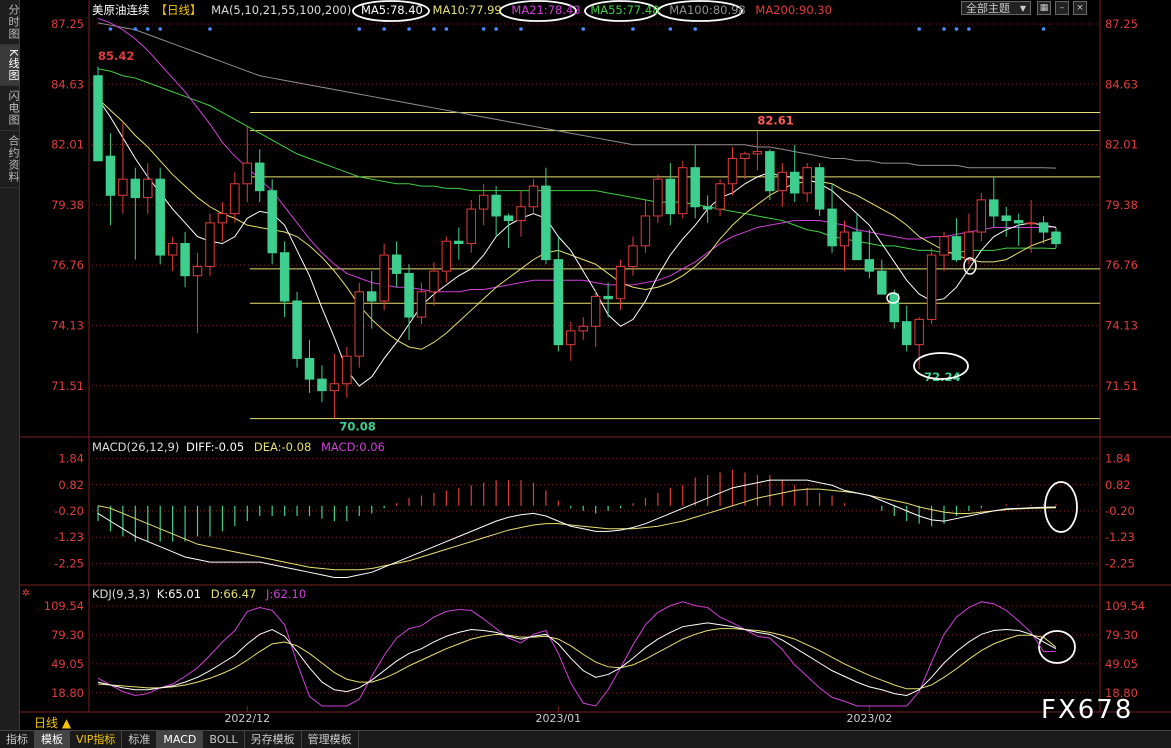 The width and height of the screenshot is (1171, 748). I want to click on y-tick-label-left: 71.51, so click(67, 386).